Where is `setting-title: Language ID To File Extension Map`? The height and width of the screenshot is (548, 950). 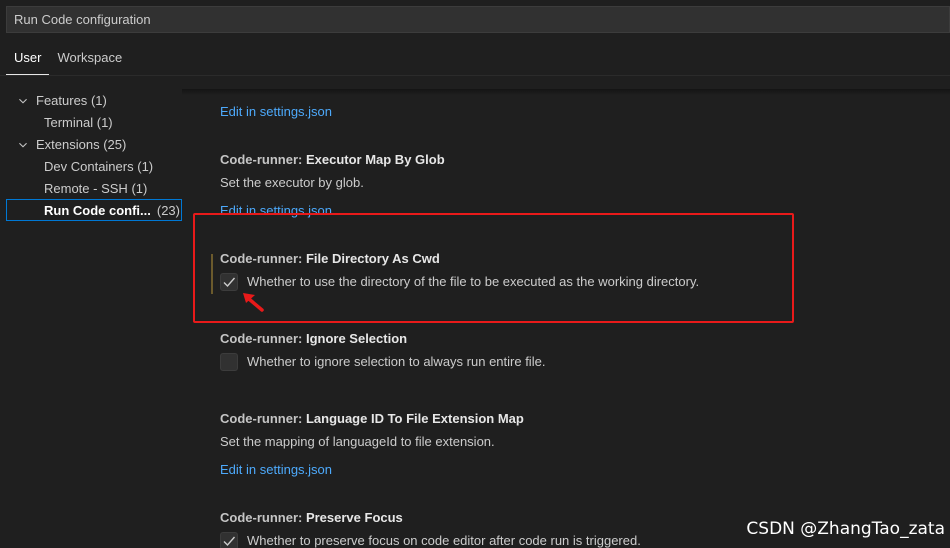
setting-title: Language ID To File Extension Map is located at coordinates (414, 418).